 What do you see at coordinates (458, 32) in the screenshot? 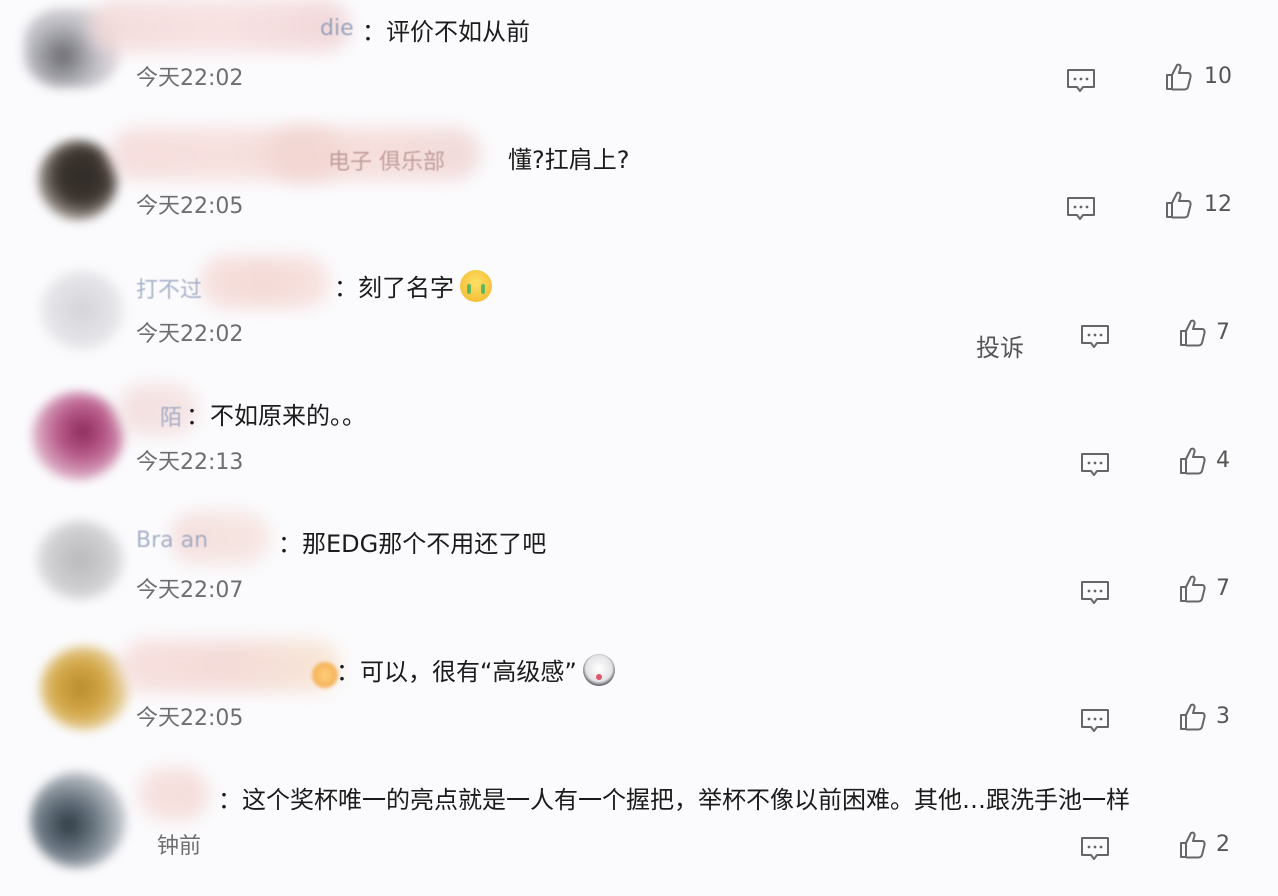
I see `comment-body: 评价不如从前` at bounding box center [458, 32].